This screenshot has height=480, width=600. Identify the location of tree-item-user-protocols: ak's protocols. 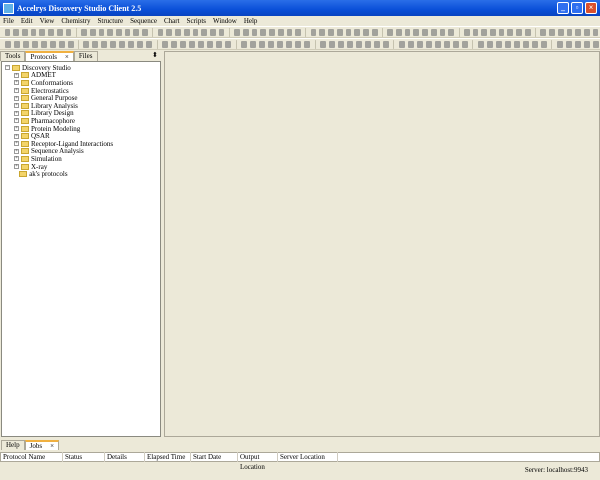
(82, 174).